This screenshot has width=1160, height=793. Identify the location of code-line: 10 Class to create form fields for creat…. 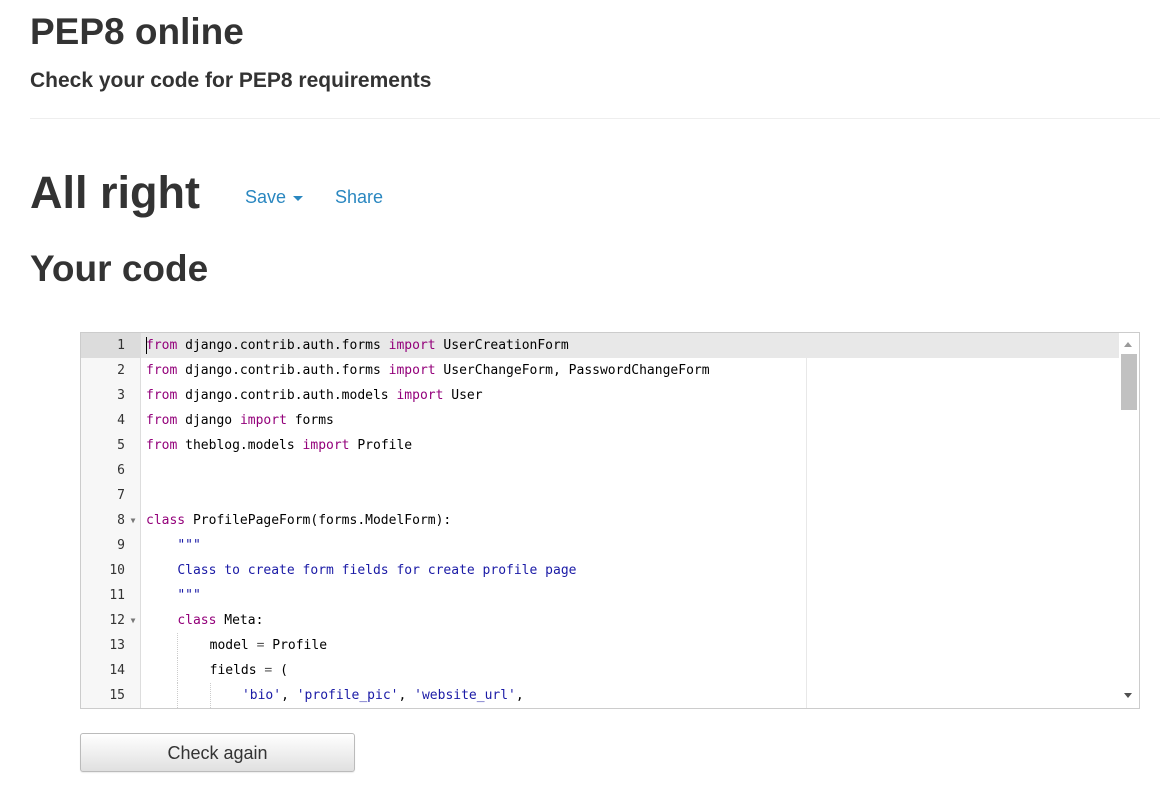
(600, 570).